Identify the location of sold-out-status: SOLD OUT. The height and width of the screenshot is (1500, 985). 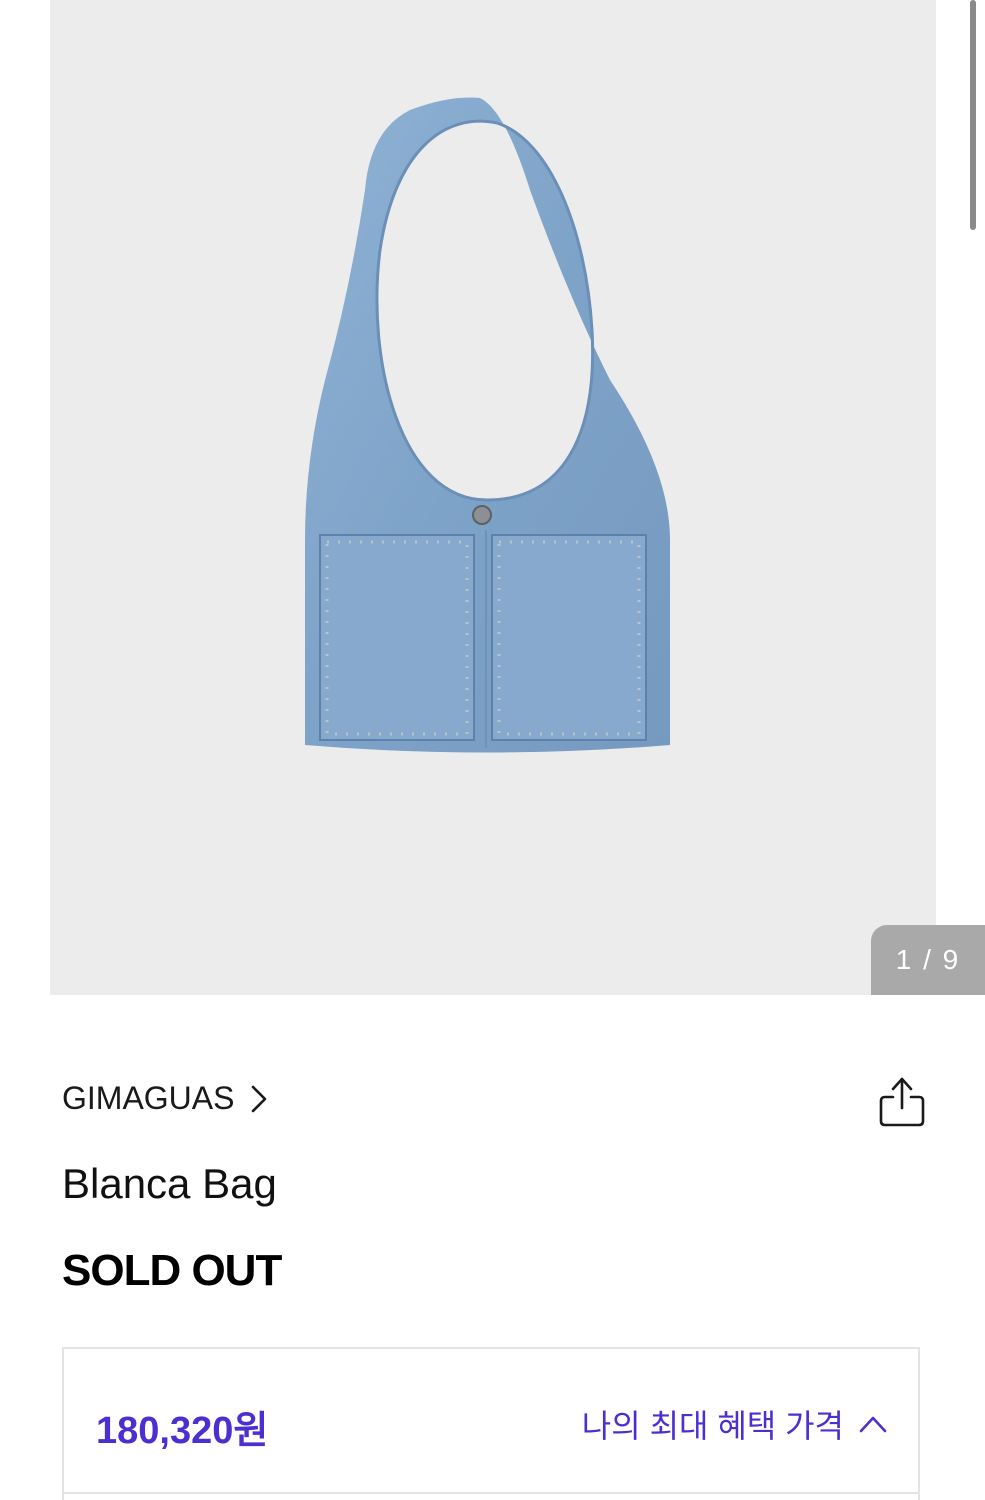
(172, 1270).